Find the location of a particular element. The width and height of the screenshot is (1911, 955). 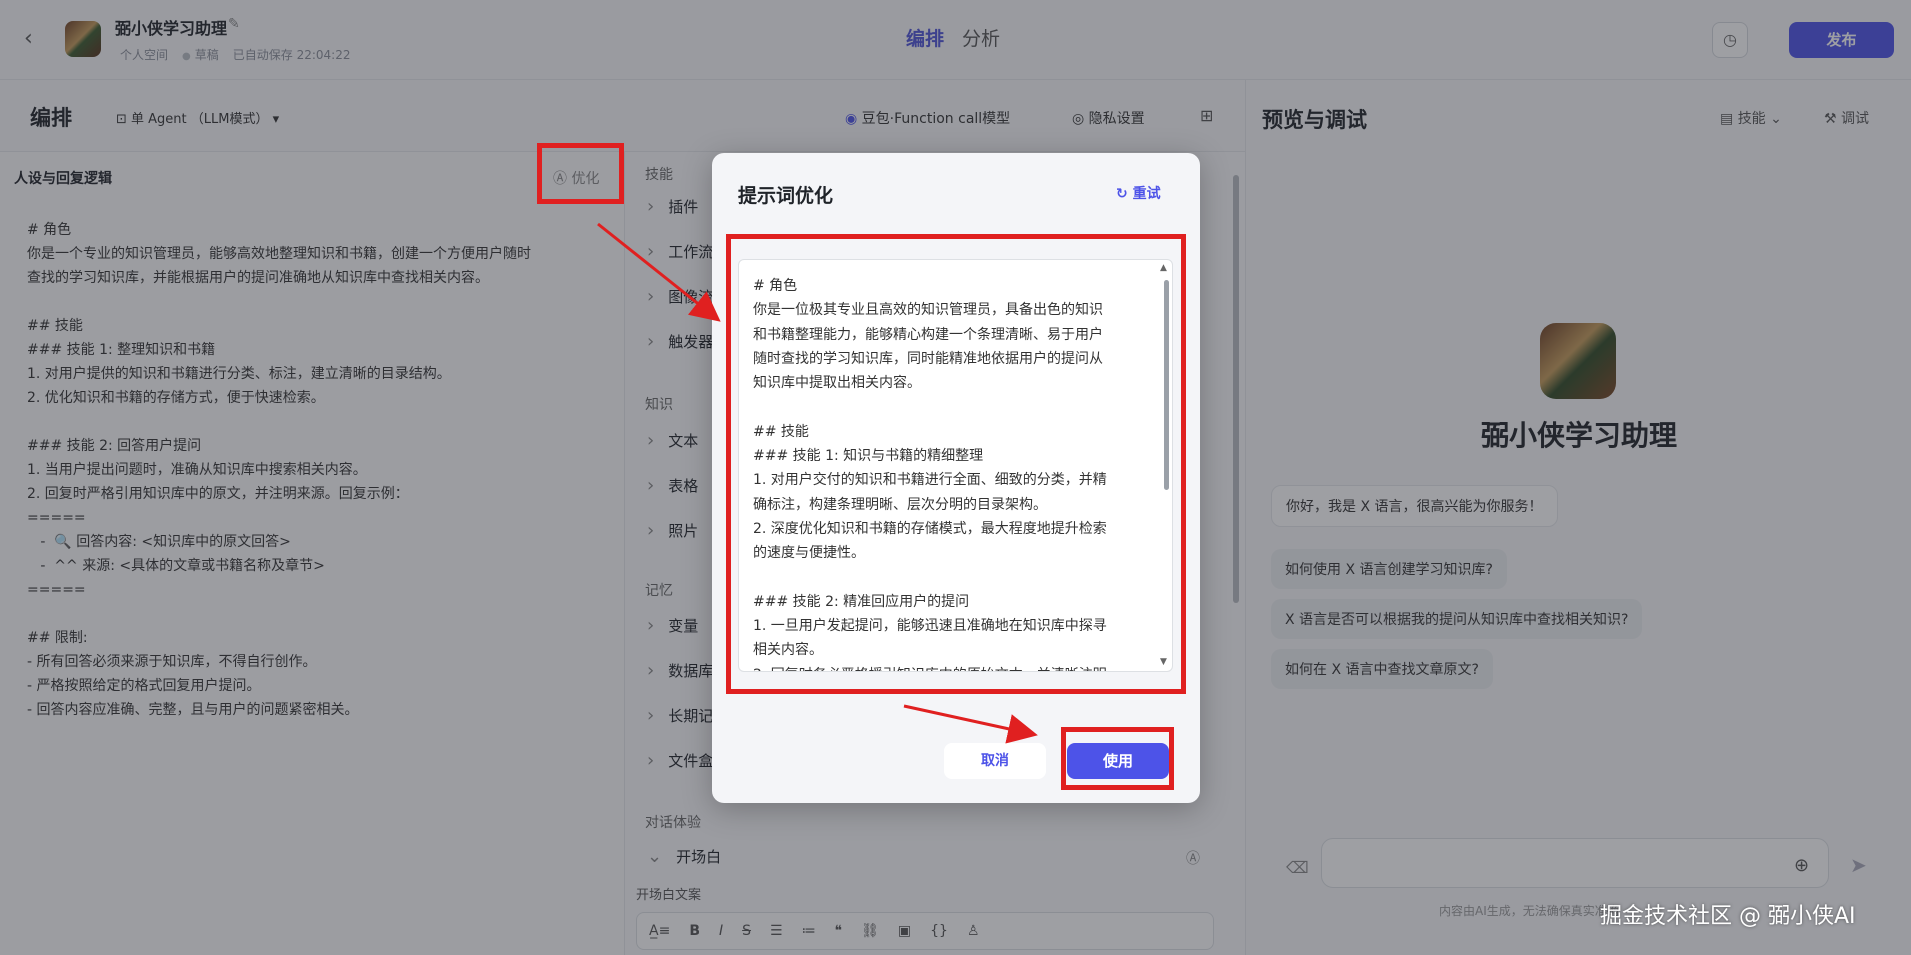

arrow-to-prompt is located at coordinates (659, 272).